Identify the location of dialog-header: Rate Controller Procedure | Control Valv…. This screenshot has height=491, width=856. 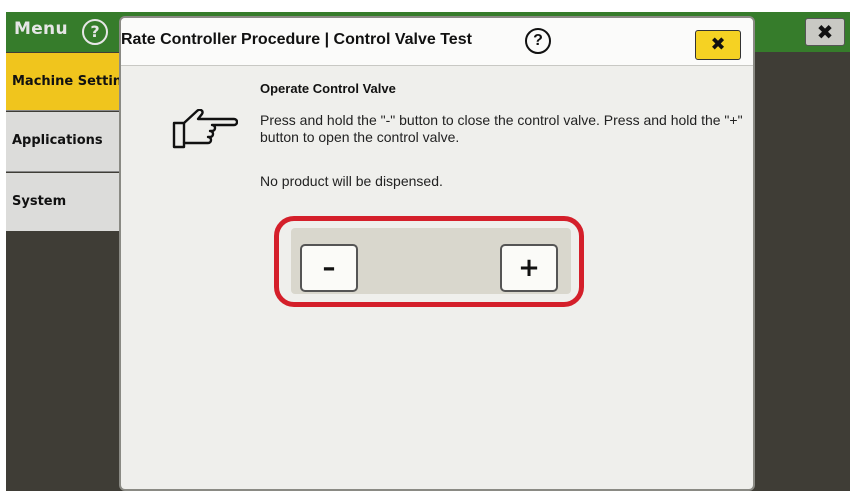
(437, 42).